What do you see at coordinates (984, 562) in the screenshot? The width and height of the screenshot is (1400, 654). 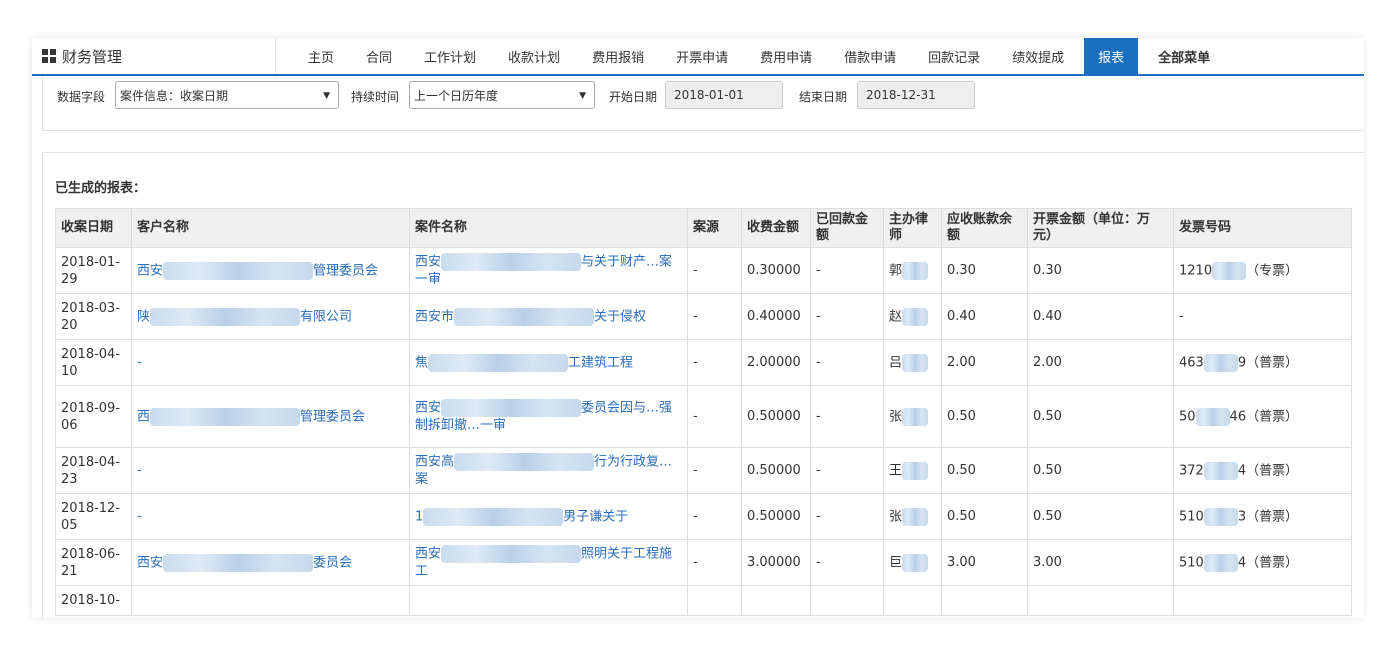 I see `table-cell: 3.00` at bounding box center [984, 562].